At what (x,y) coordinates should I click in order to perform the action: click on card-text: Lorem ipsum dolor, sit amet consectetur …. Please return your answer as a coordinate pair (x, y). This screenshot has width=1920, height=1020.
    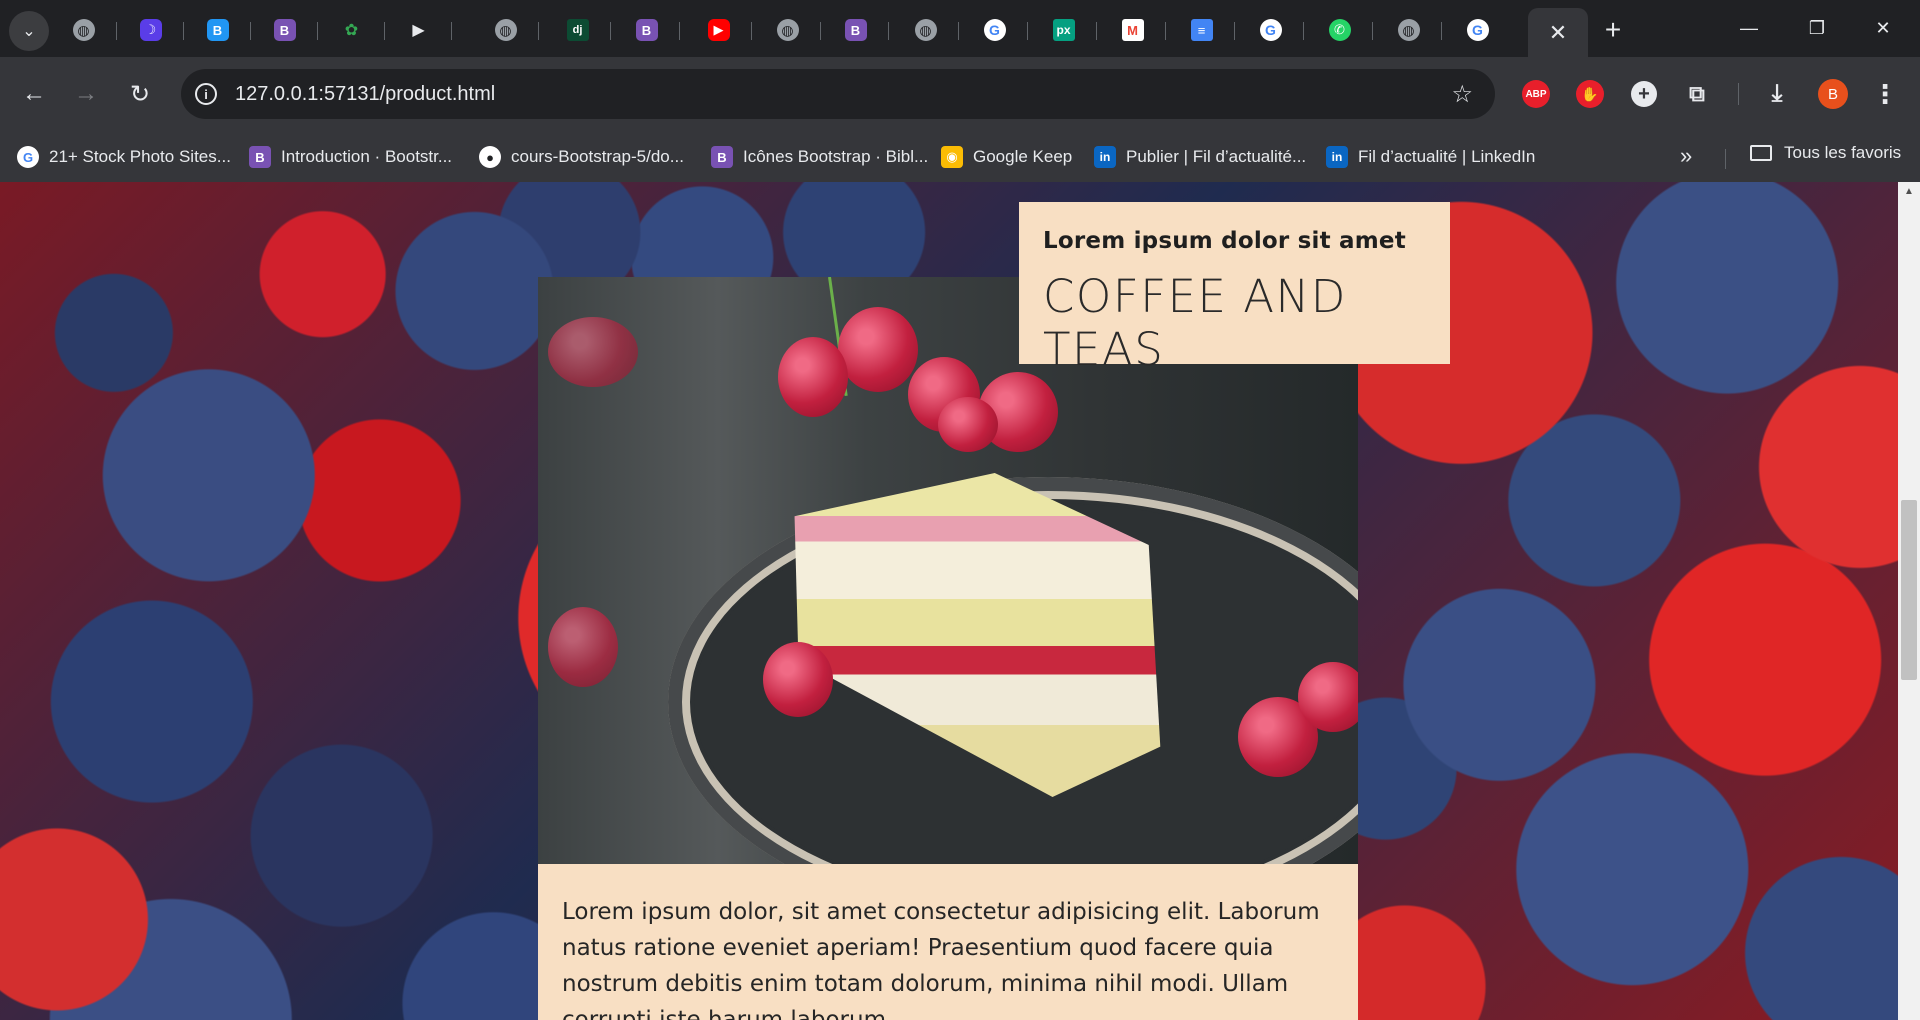
    Looking at the image, I should click on (941, 959).